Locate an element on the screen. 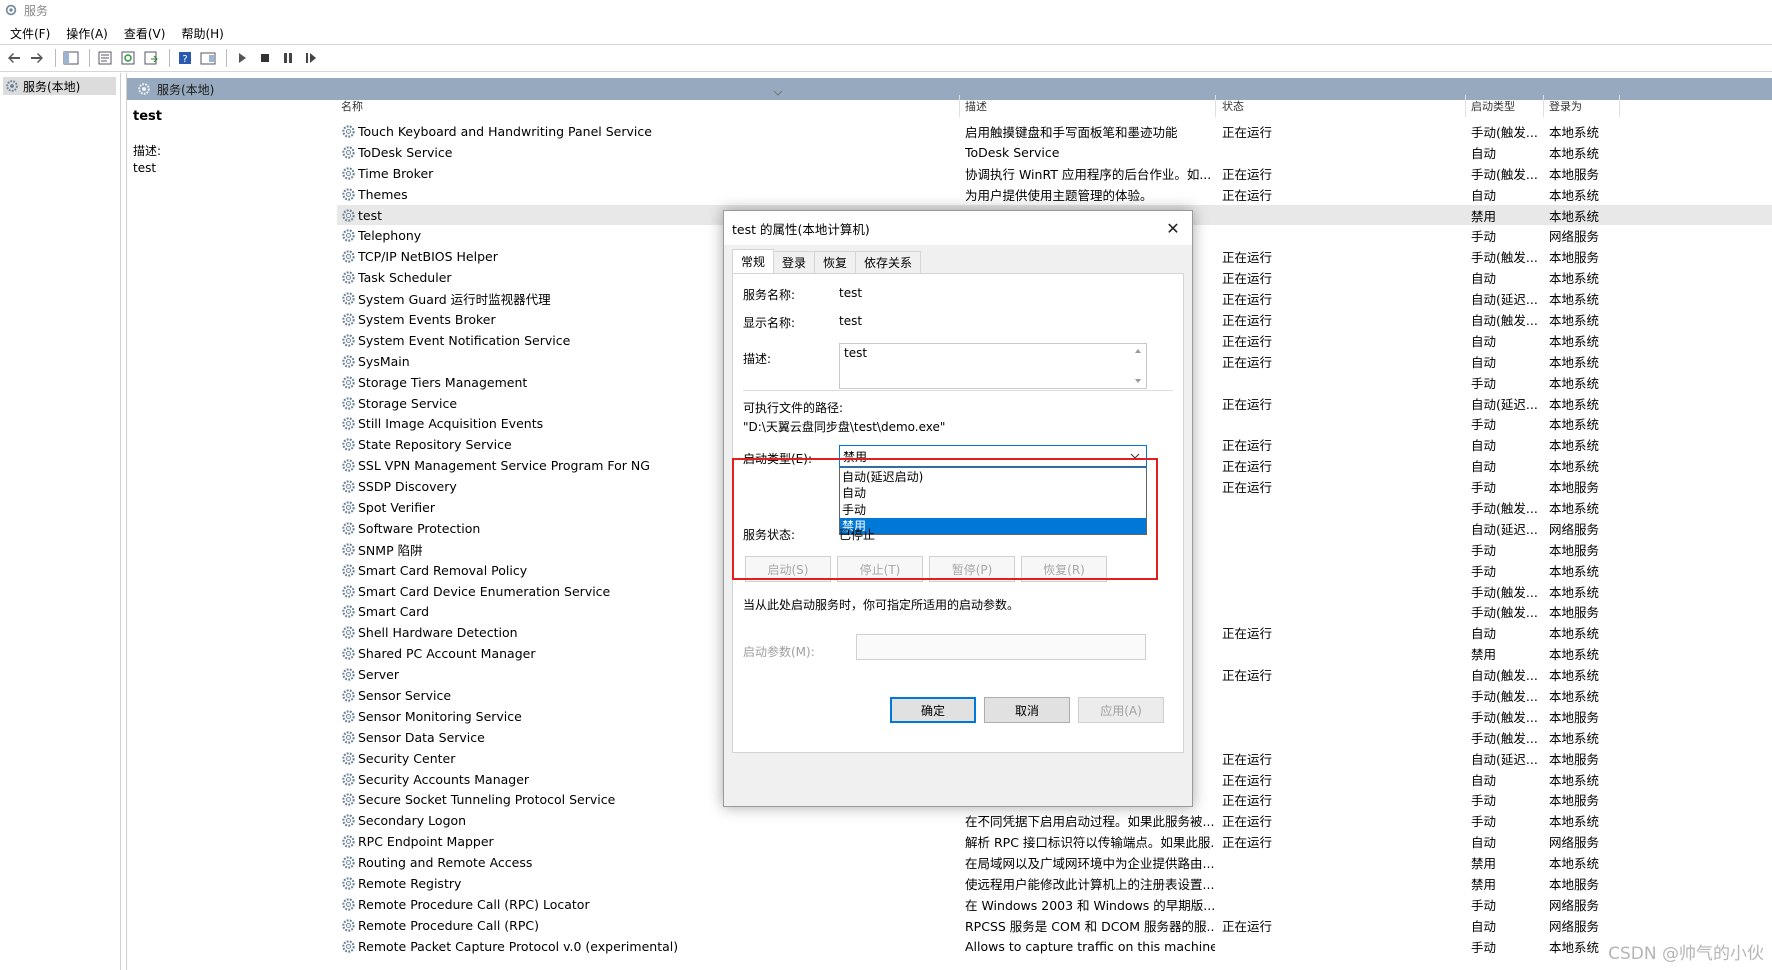  service-startup-cell: 自动 is located at coordinates (1484, 780).